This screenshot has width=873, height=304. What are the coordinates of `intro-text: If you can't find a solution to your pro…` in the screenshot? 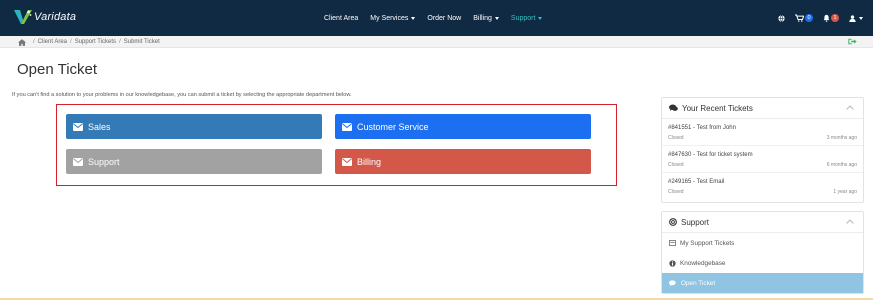 It's located at (182, 95).